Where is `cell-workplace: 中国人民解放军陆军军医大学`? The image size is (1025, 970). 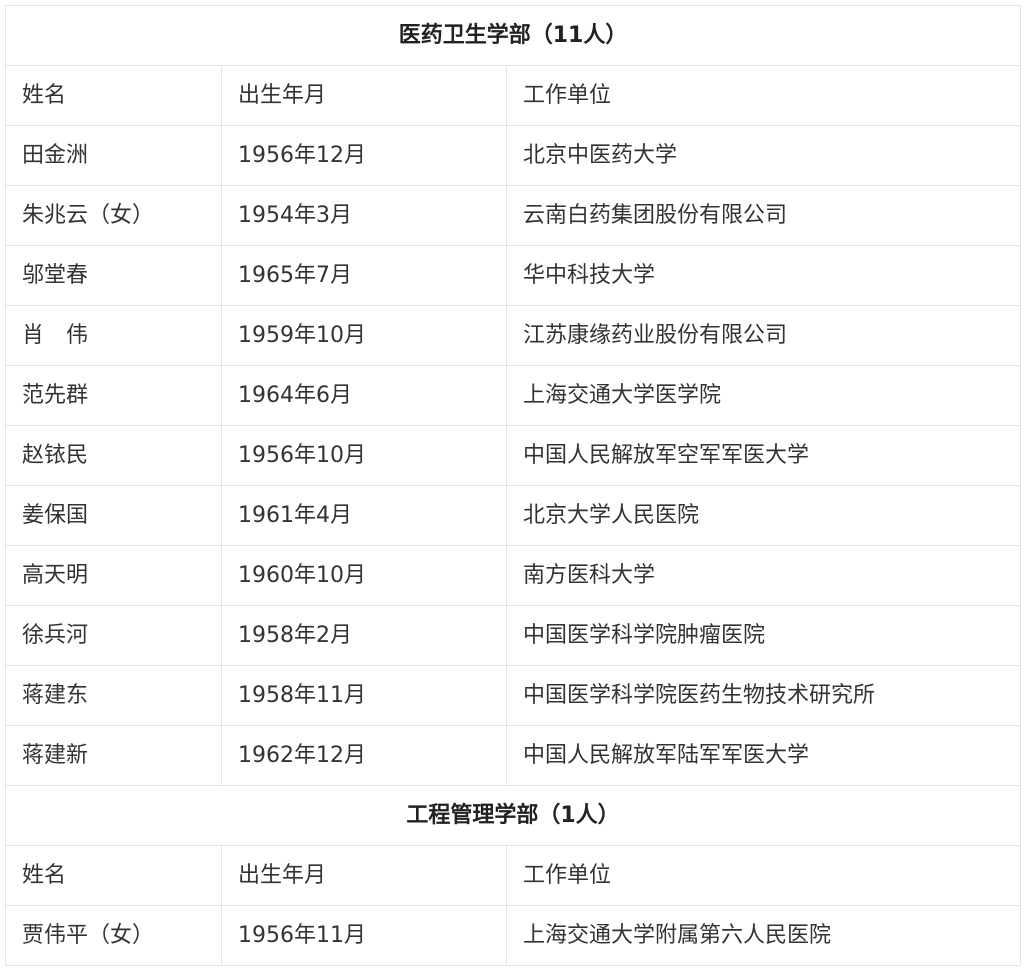 cell-workplace: 中国人民解放军陆军军医大学 is located at coordinates (763, 755).